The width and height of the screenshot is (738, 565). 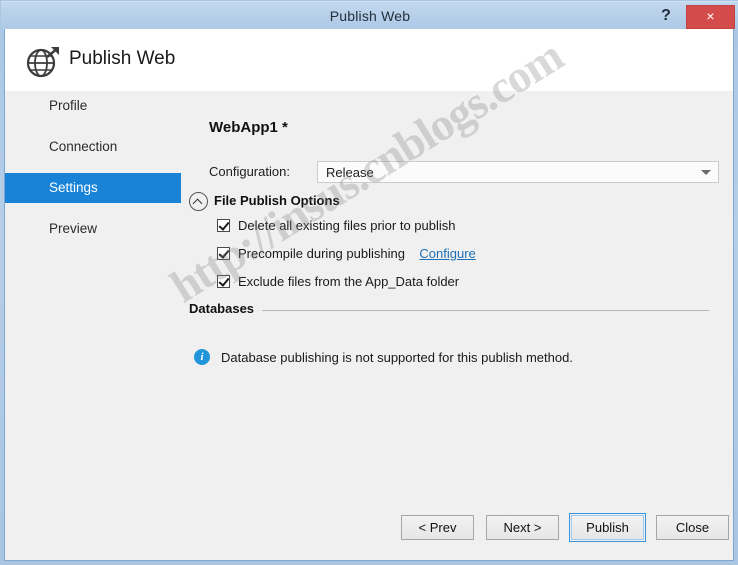 I want to click on group-title: Databases, so click(x=226, y=308).